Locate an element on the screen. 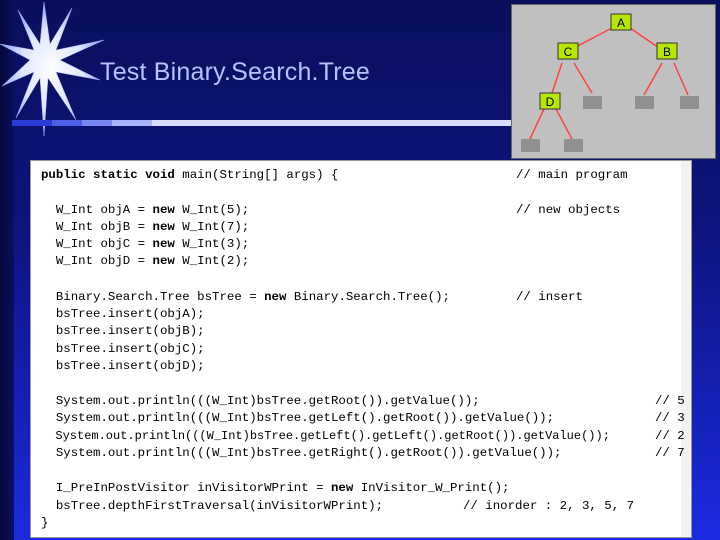 This screenshot has height=540, width=720. title-underline is located at coordinates (272, 123).